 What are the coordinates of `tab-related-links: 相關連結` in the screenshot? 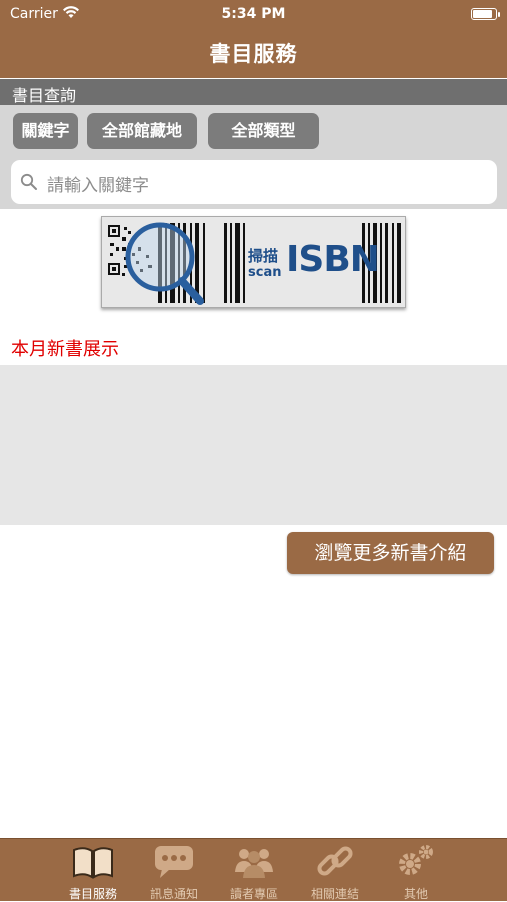 It's located at (335, 870).